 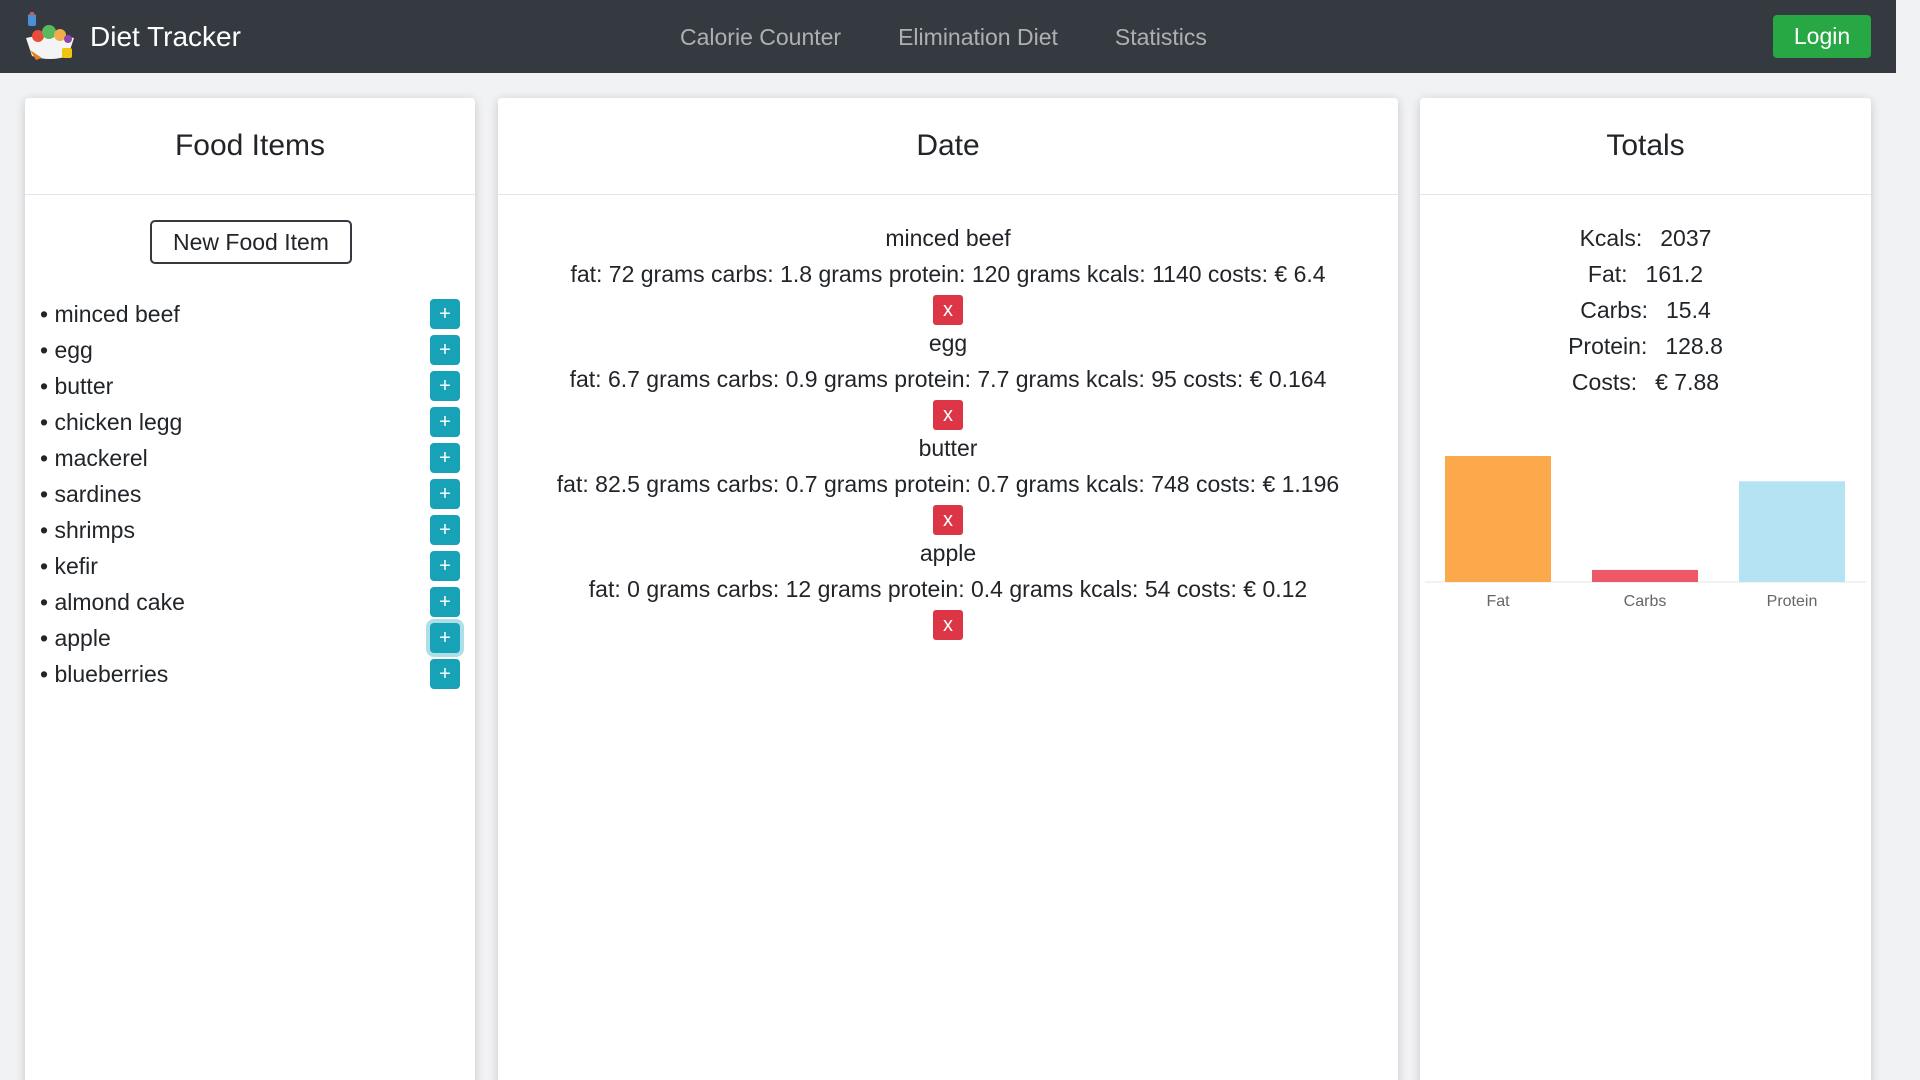 I want to click on total-row: Carbs: 15.4, so click(x=1645, y=310).